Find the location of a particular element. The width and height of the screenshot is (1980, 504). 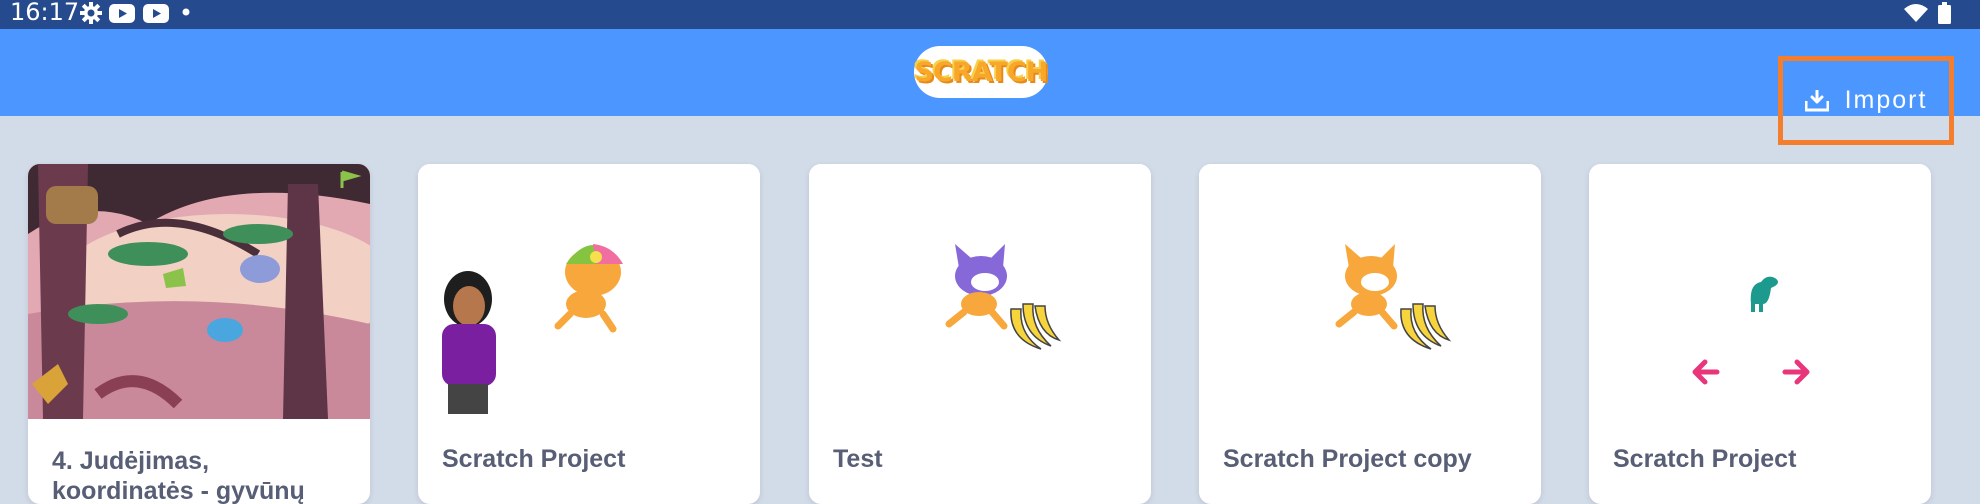

project-card: Test is located at coordinates (980, 334).